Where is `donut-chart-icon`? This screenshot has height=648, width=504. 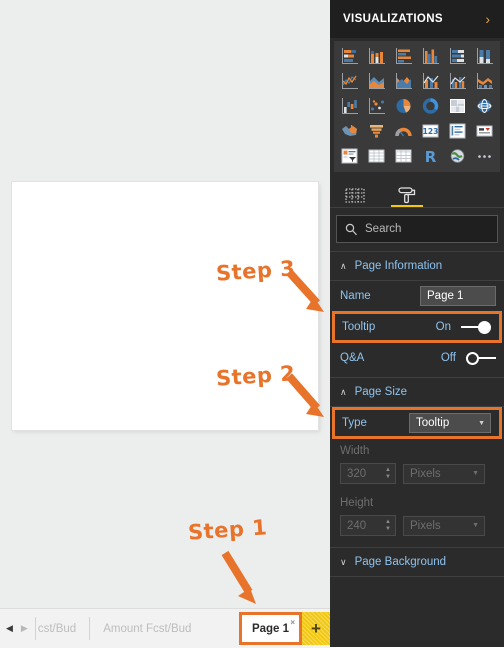 donut-chart-icon is located at coordinates (430, 106).